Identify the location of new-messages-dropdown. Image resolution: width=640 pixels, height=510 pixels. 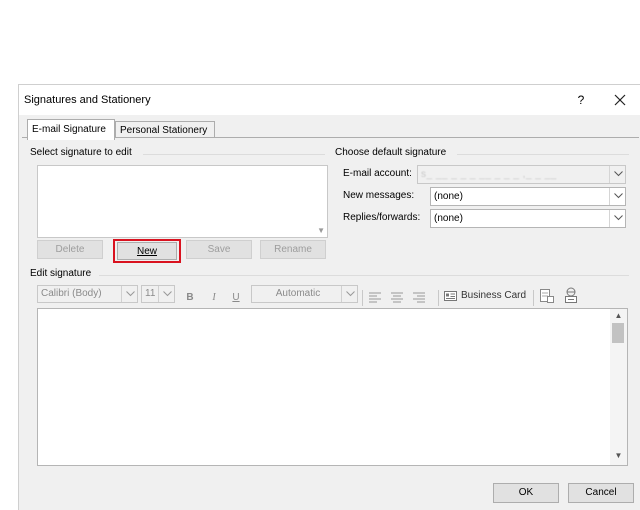
(617, 196).